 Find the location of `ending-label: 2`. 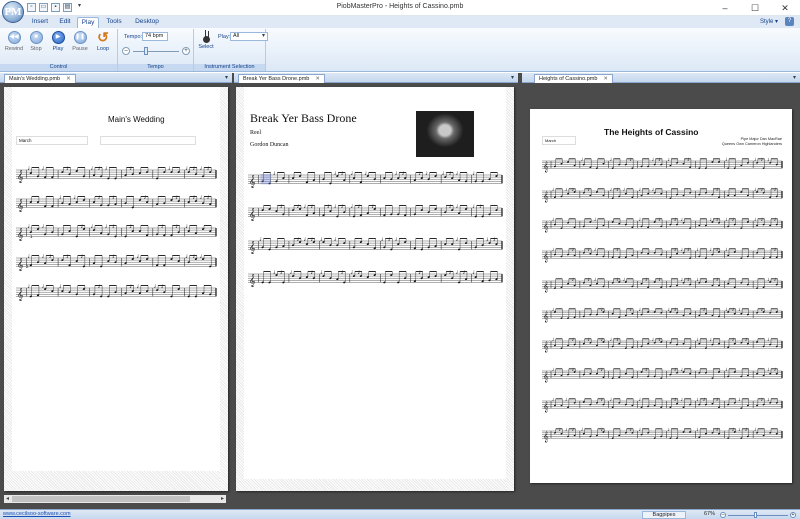

ending-label: 2 is located at coordinates (27, 266).